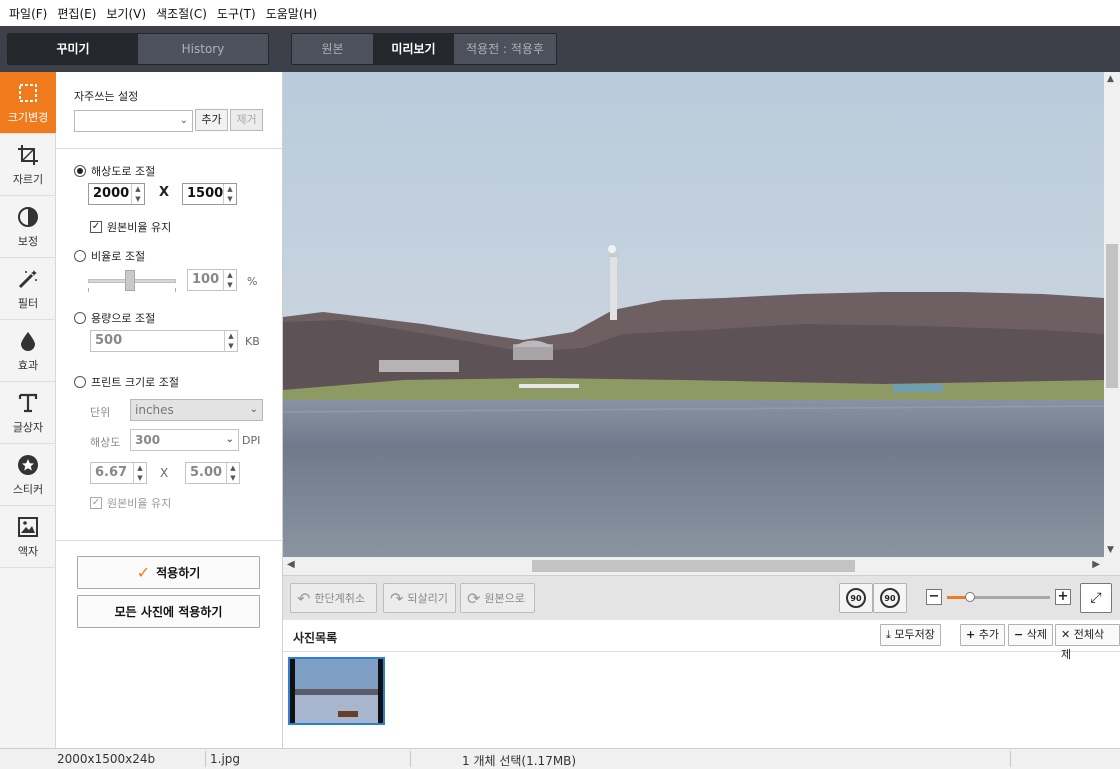  What do you see at coordinates (397, 598) in the screenshot?
I see `redo-arrow-icon: ↷` at bounding box center [397, 598].